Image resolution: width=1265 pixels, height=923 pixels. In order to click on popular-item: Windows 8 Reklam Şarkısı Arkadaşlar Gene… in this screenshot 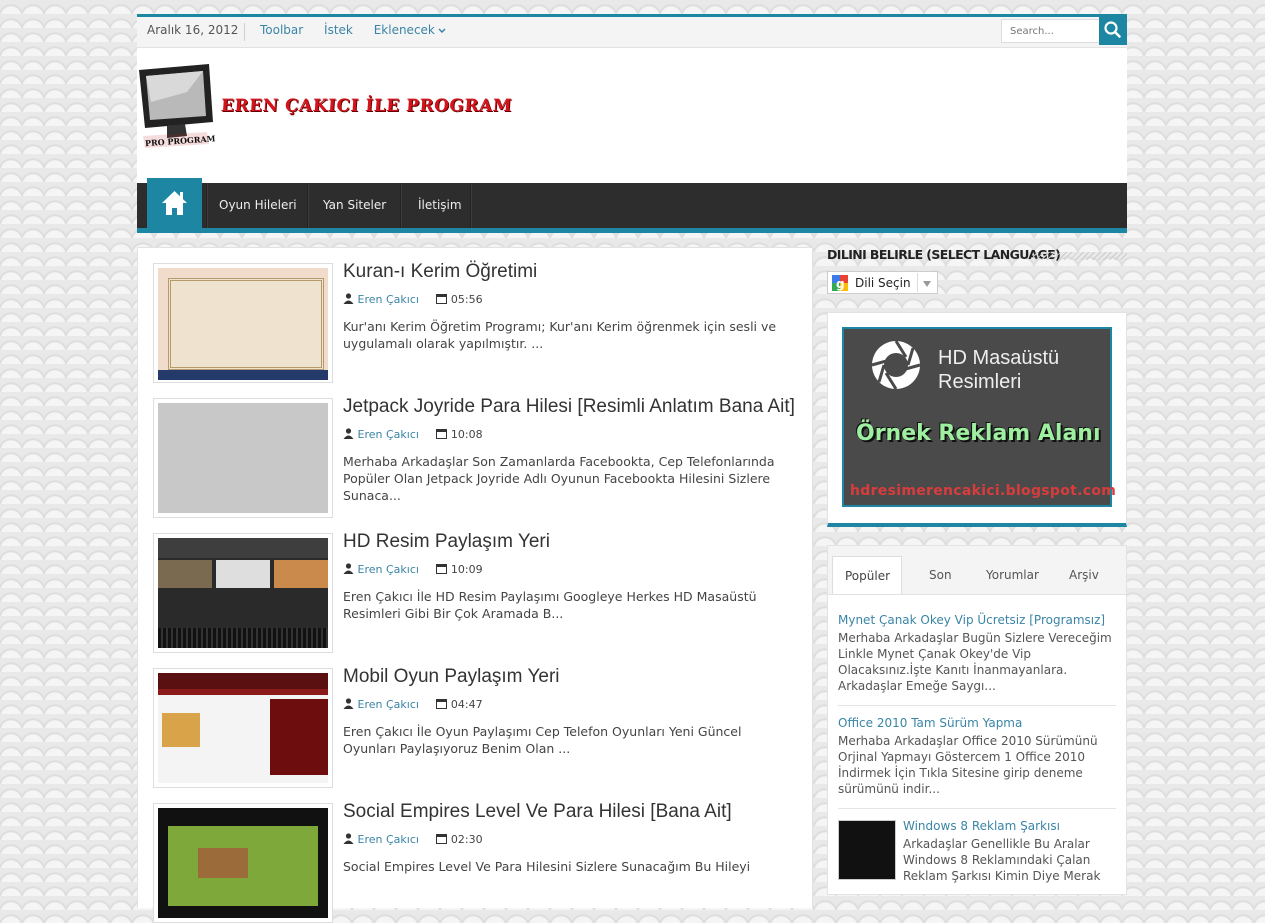, I will do `click(977, 851)`.